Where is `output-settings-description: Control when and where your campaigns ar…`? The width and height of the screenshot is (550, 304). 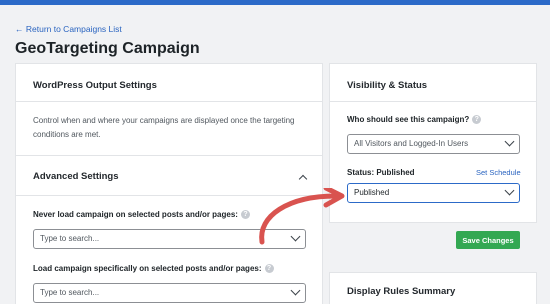
output-settings-description: Control when and where your campaigns ar… is located at coordinates (164, 127).